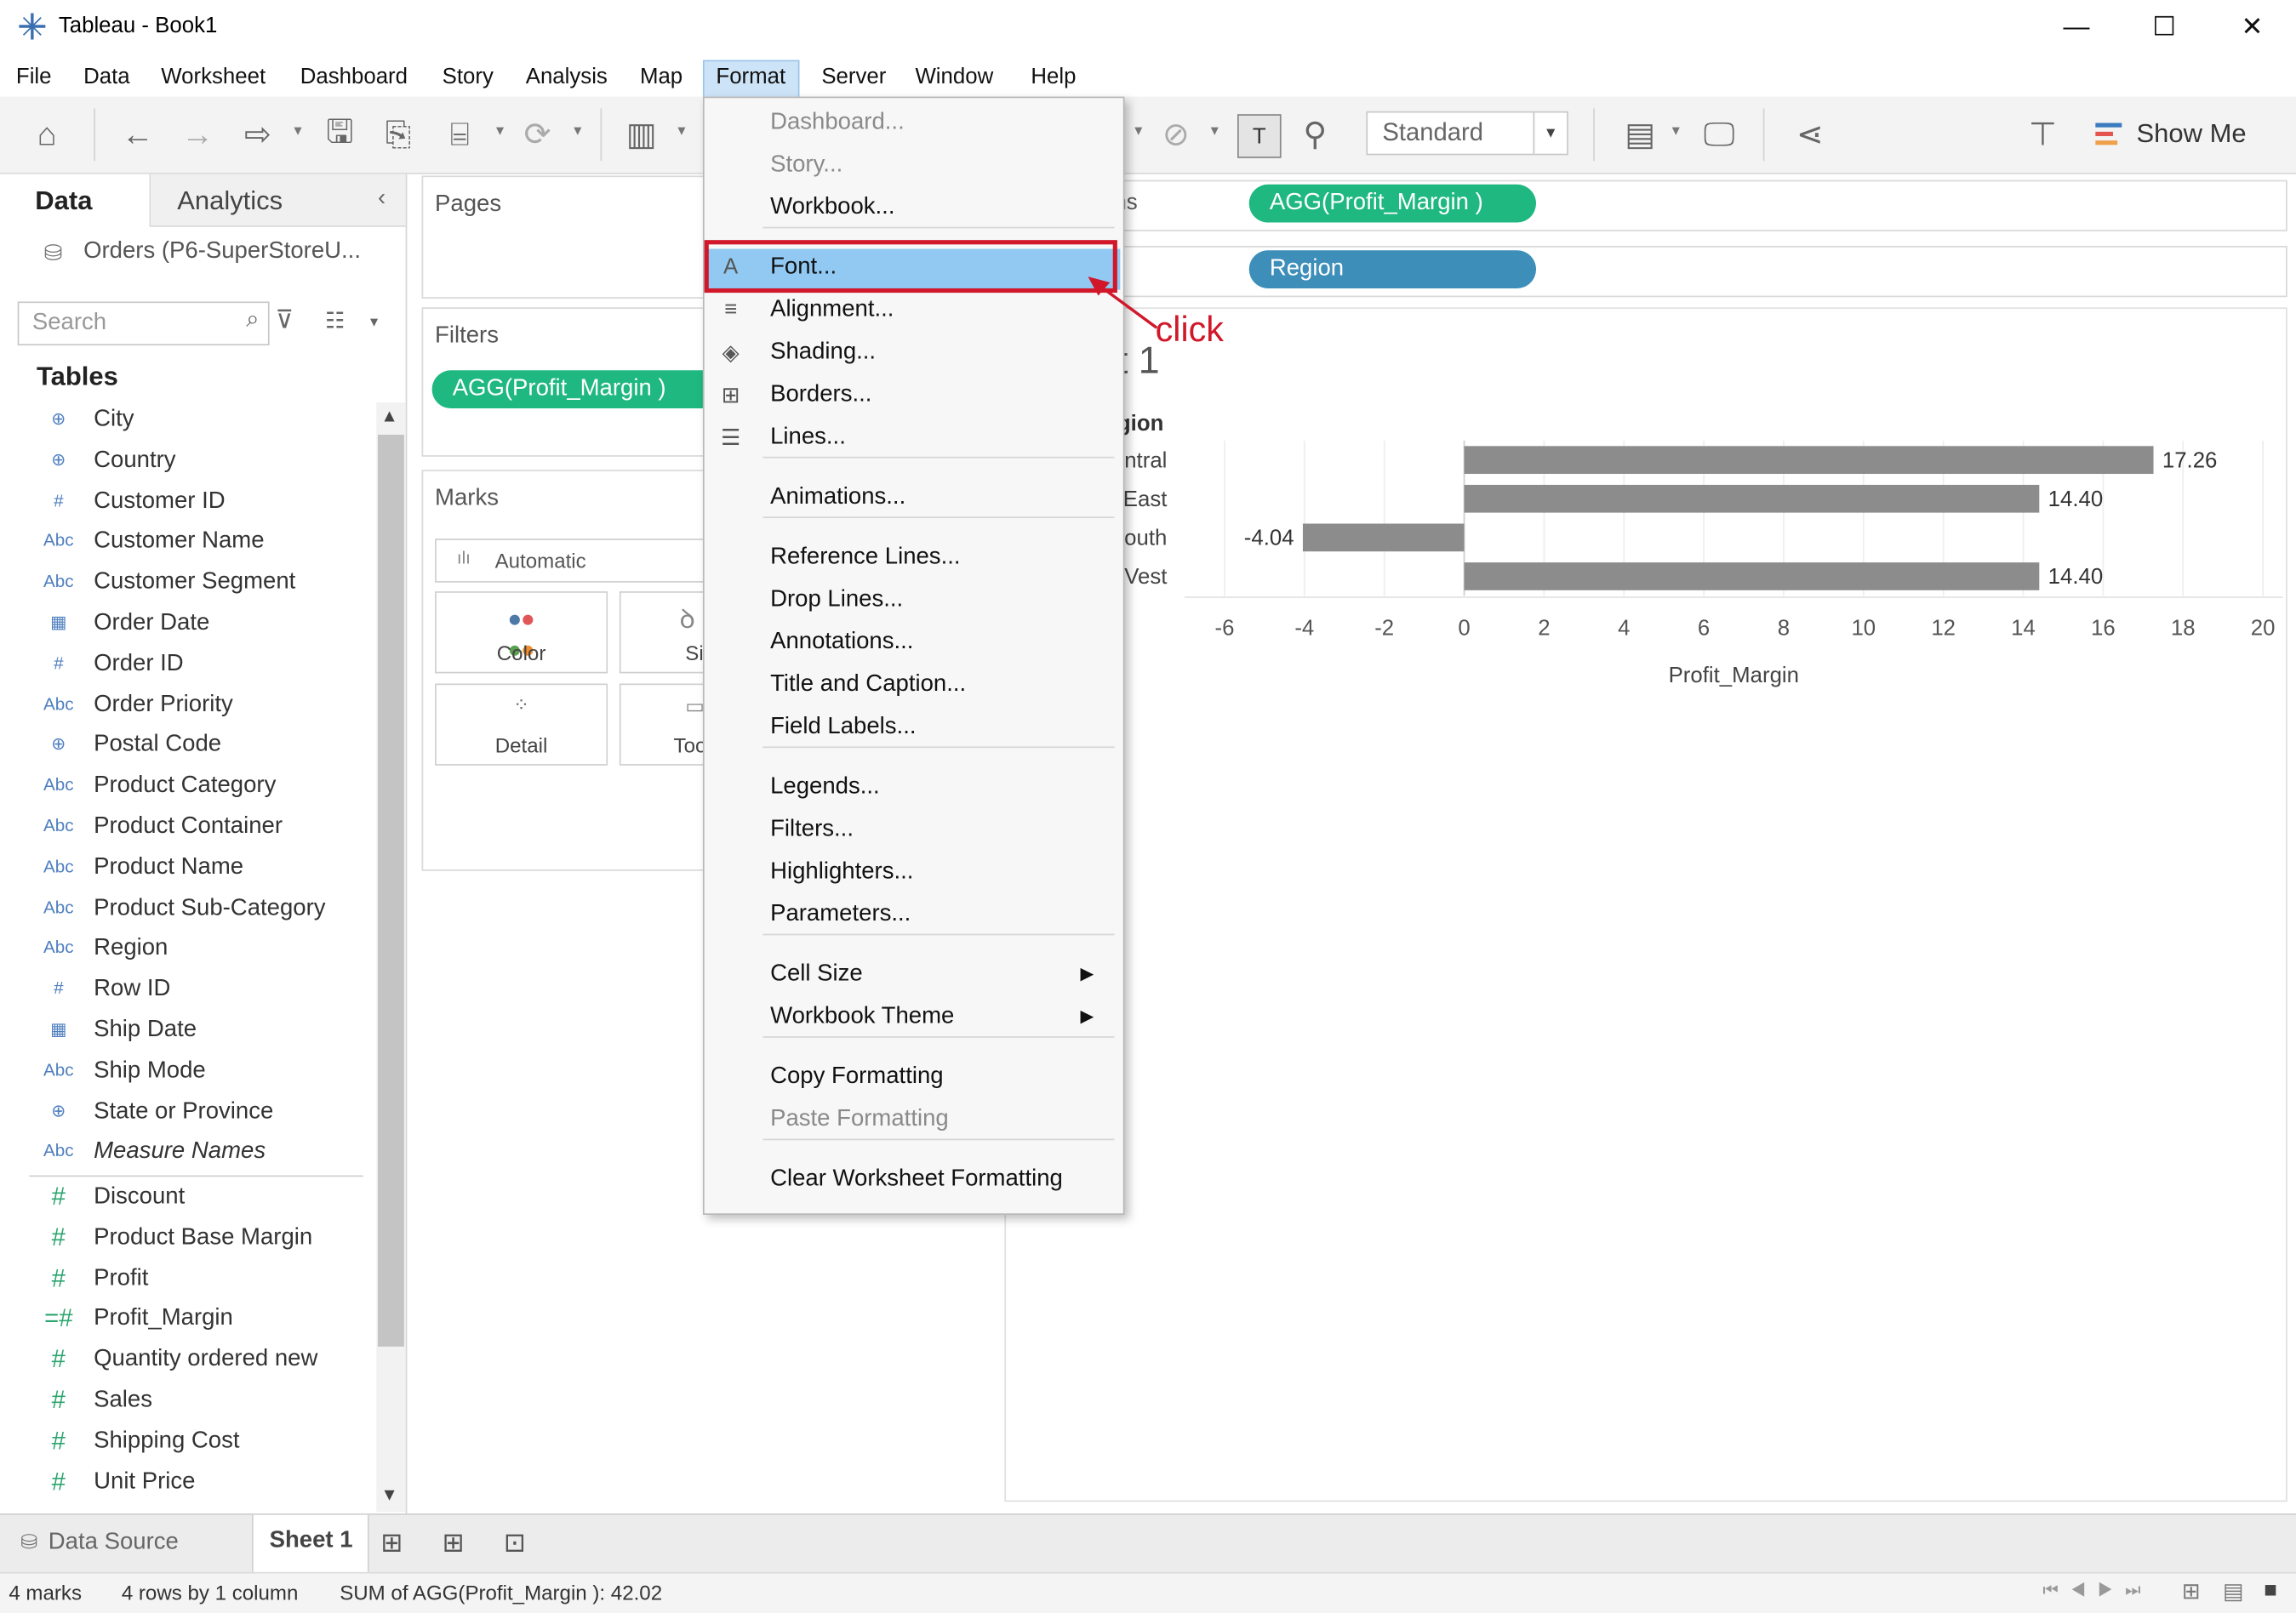 The image size is (2296, 1613). I want to click on field-product-container: Abc Product Container, so click(182, 828).